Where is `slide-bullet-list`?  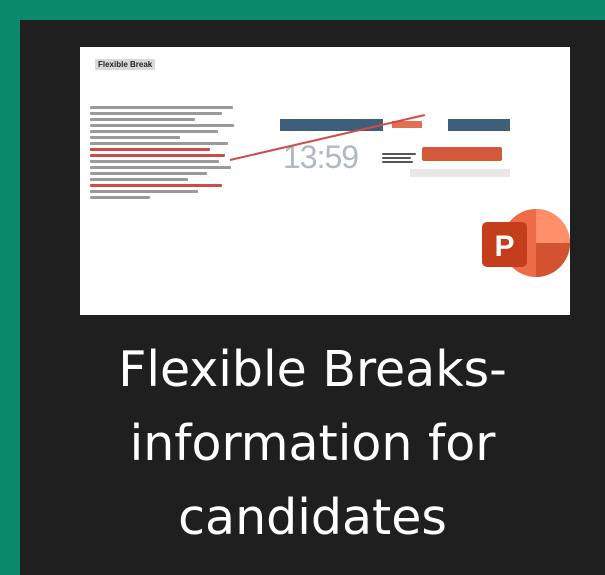
slide-bullet-list is located at coordinates (165, 152).